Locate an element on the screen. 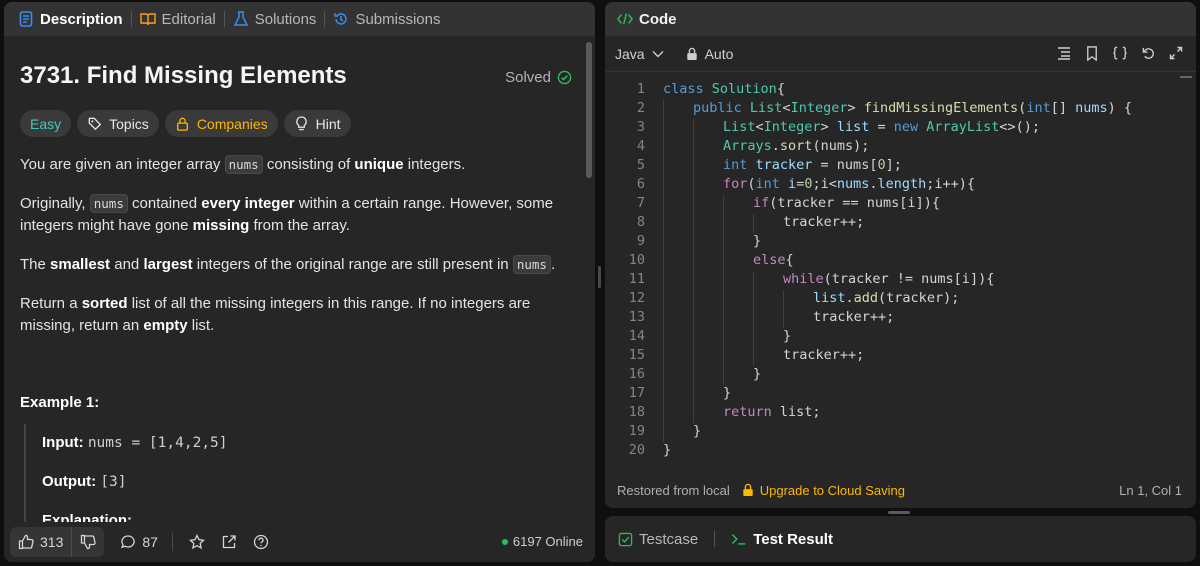 This screenshot has width=1200, height=566. code-token: nums is located at coordinates (1091, 107).